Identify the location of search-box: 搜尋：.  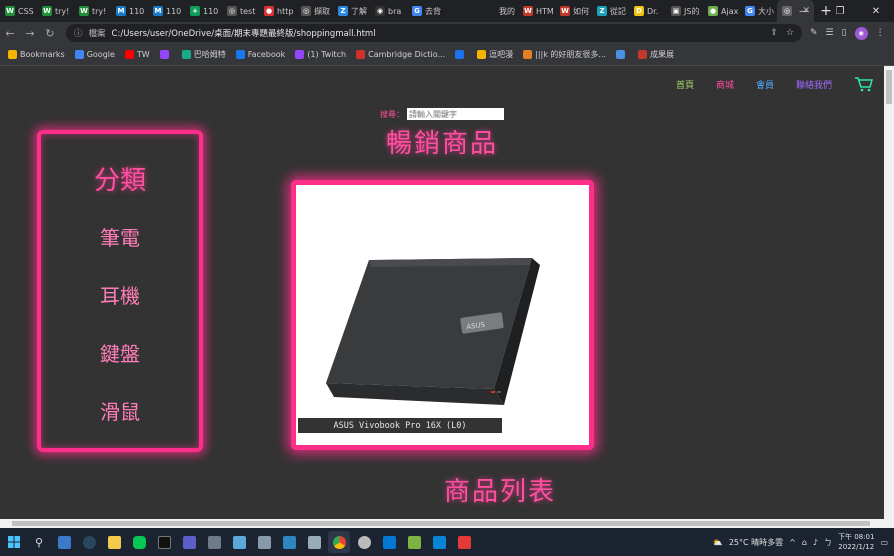
(442, 114).